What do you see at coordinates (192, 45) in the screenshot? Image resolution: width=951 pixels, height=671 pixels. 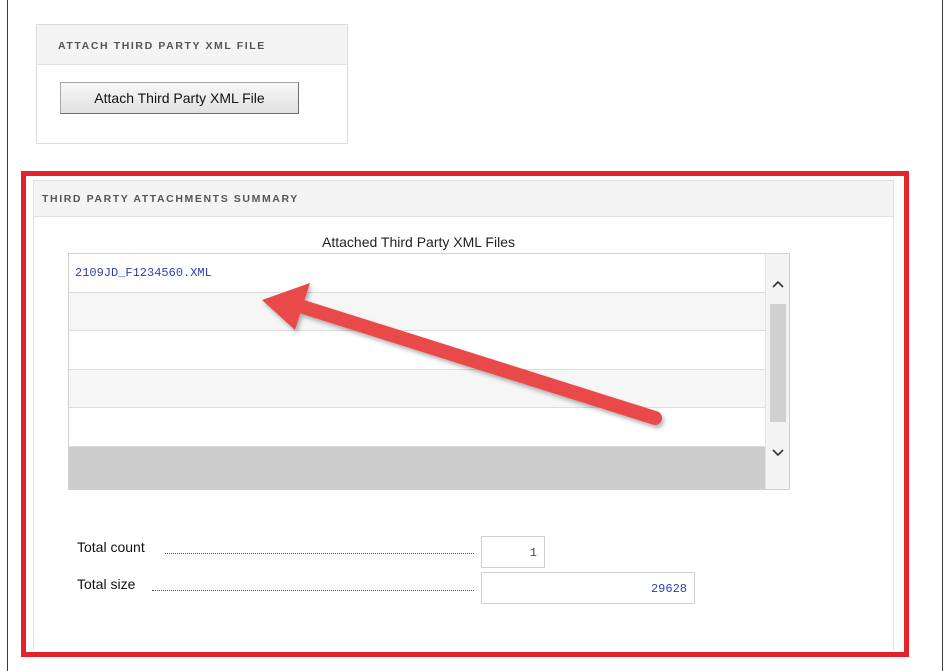 I see `attach-panel-header: ATTACH THIRD PARTY XML FILE` at bounding box center [192, 45].